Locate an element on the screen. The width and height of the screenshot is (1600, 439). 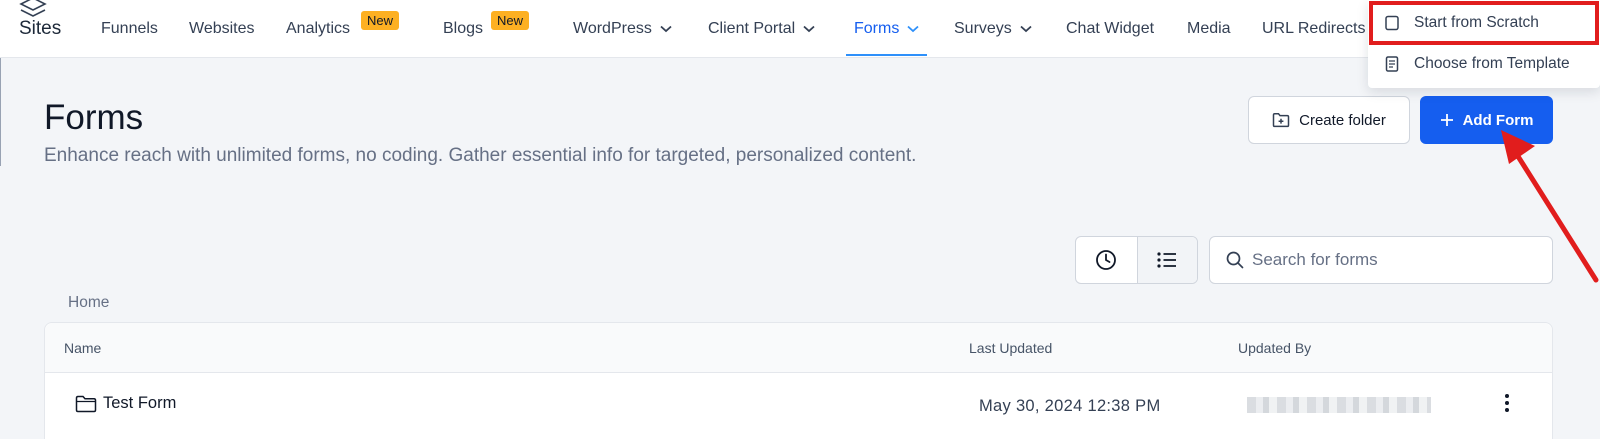
view-toggle-group is located at coordinates (1136, 260).